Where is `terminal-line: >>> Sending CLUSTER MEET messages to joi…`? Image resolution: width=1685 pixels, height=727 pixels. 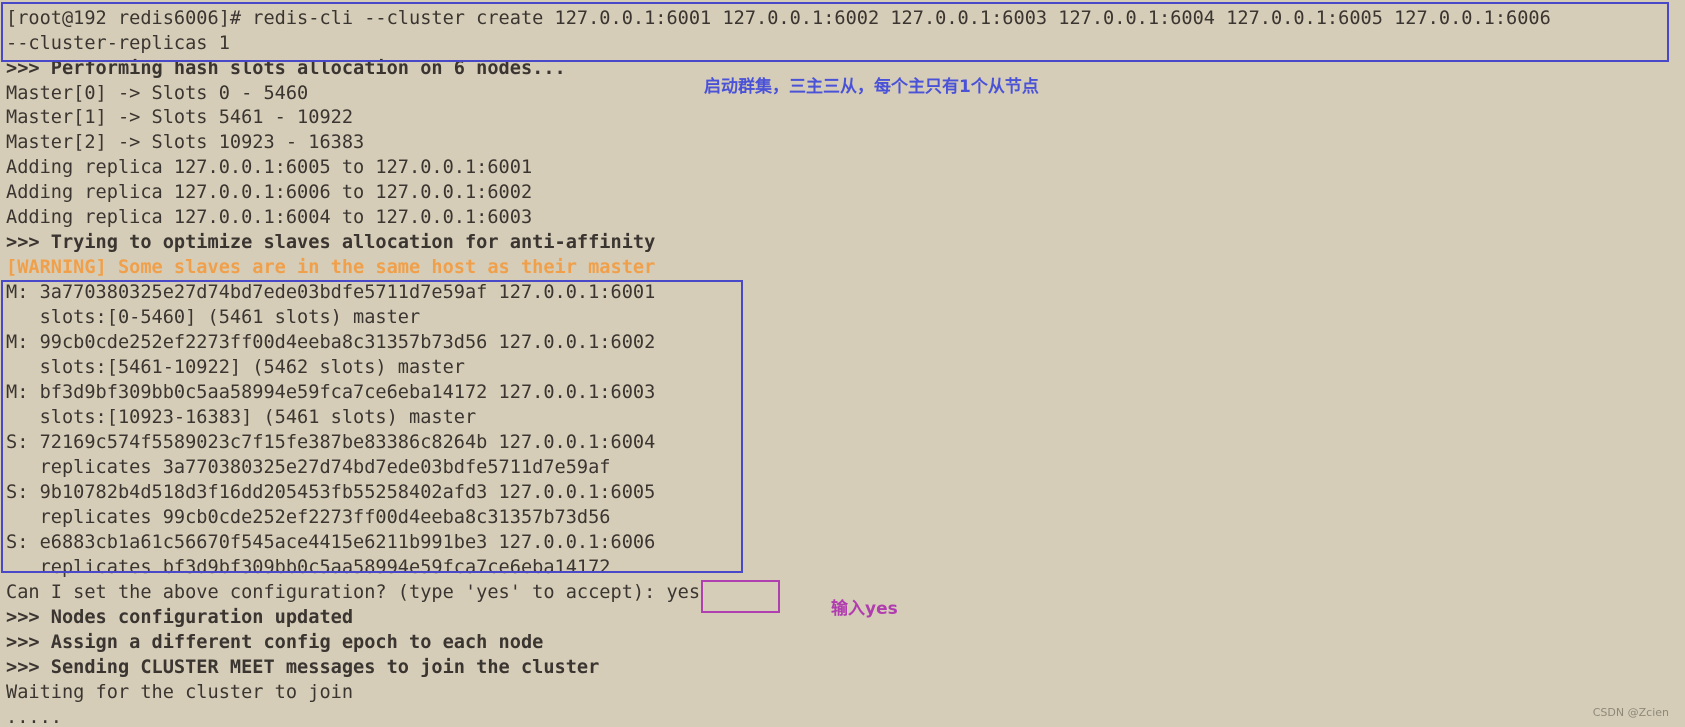 terminal-line: >>> Sending CLUSTER MEET messages to joi… is located at coordinates (303, 667).